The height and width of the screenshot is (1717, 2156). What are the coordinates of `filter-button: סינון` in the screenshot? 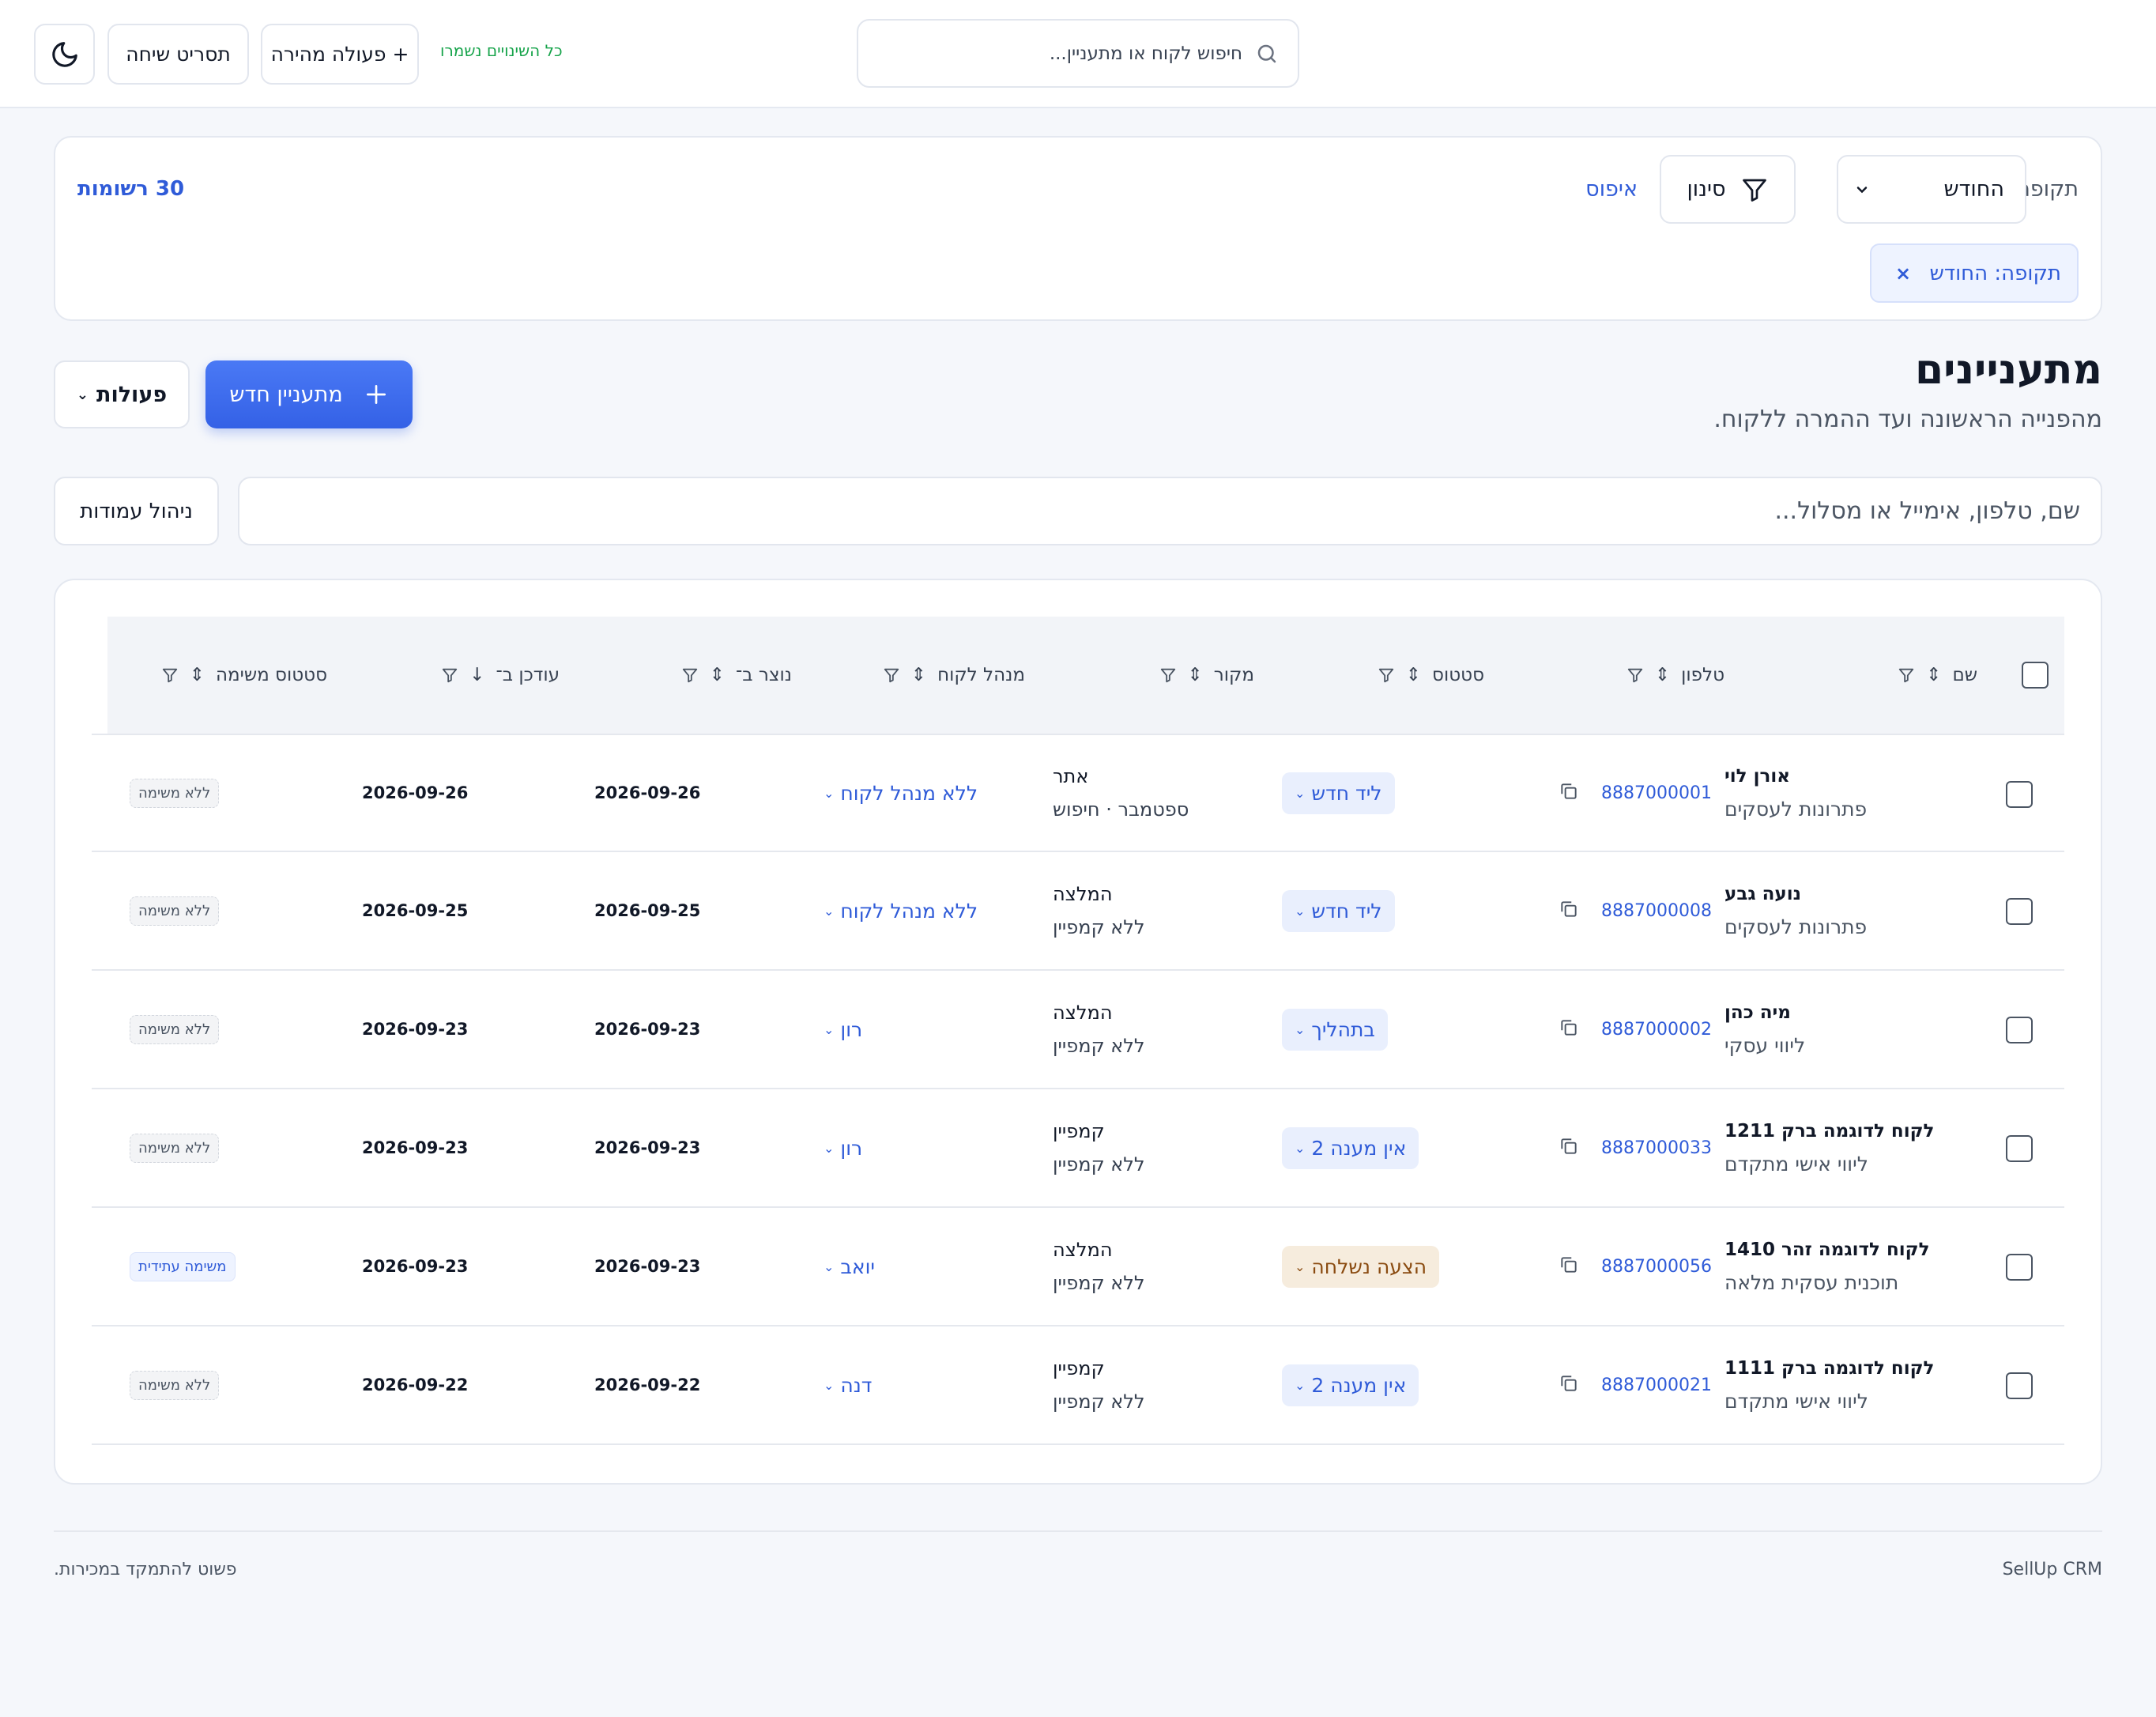 It's located at (1728, 190).